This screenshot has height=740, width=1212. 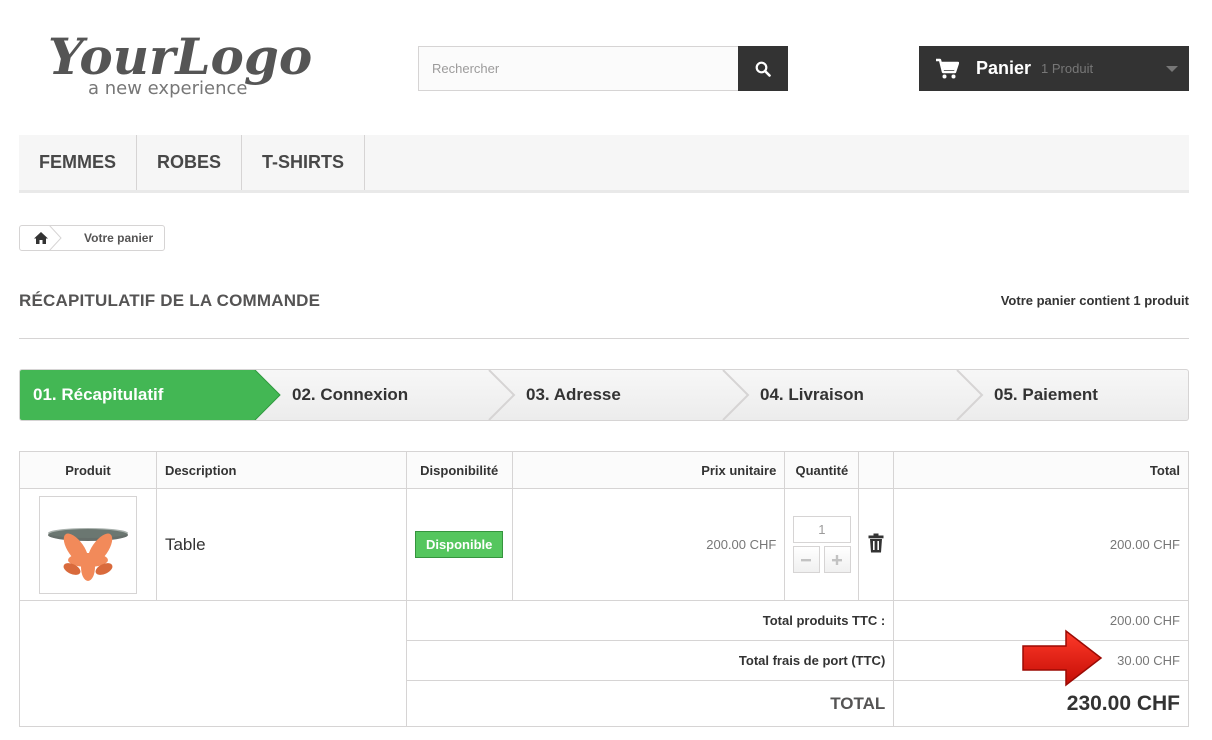 I want to click on header-delete, so click(x=876, y=470).